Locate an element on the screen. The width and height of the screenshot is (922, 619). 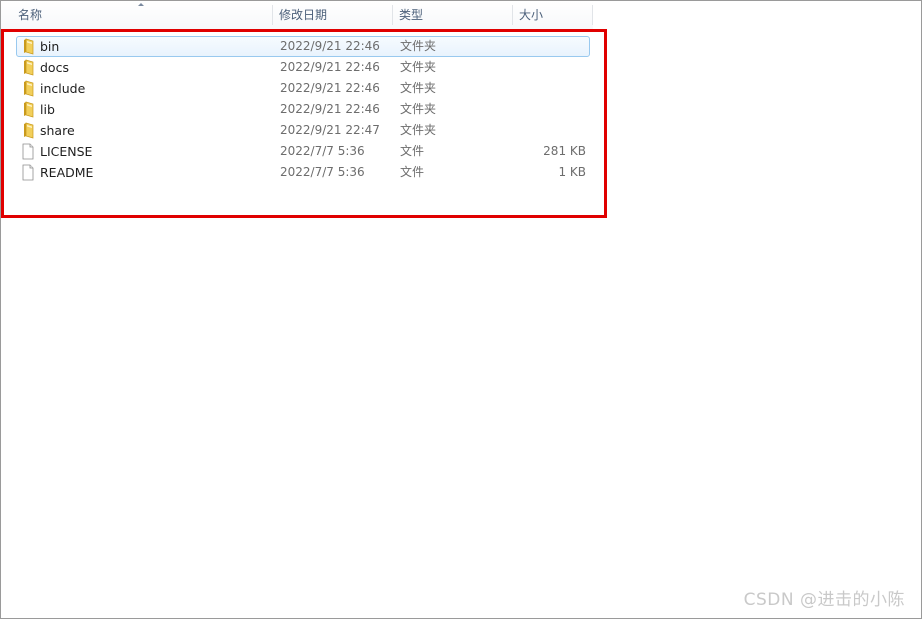
column-header-bar: 名称 修改日期 类型 大小 is located at coordinates (297, 15).